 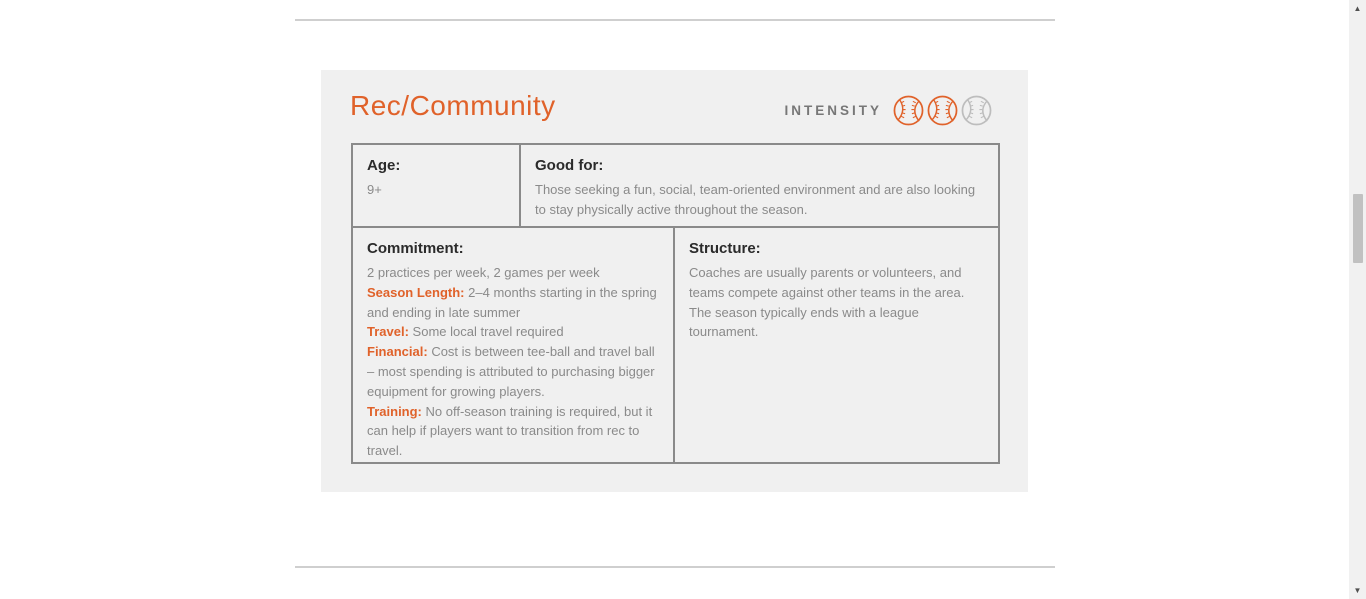 What do you see at coordinates (488, 332) in the screenshot?
I see `commitment-value: Some local travel required` at bounding box center [488, 332].